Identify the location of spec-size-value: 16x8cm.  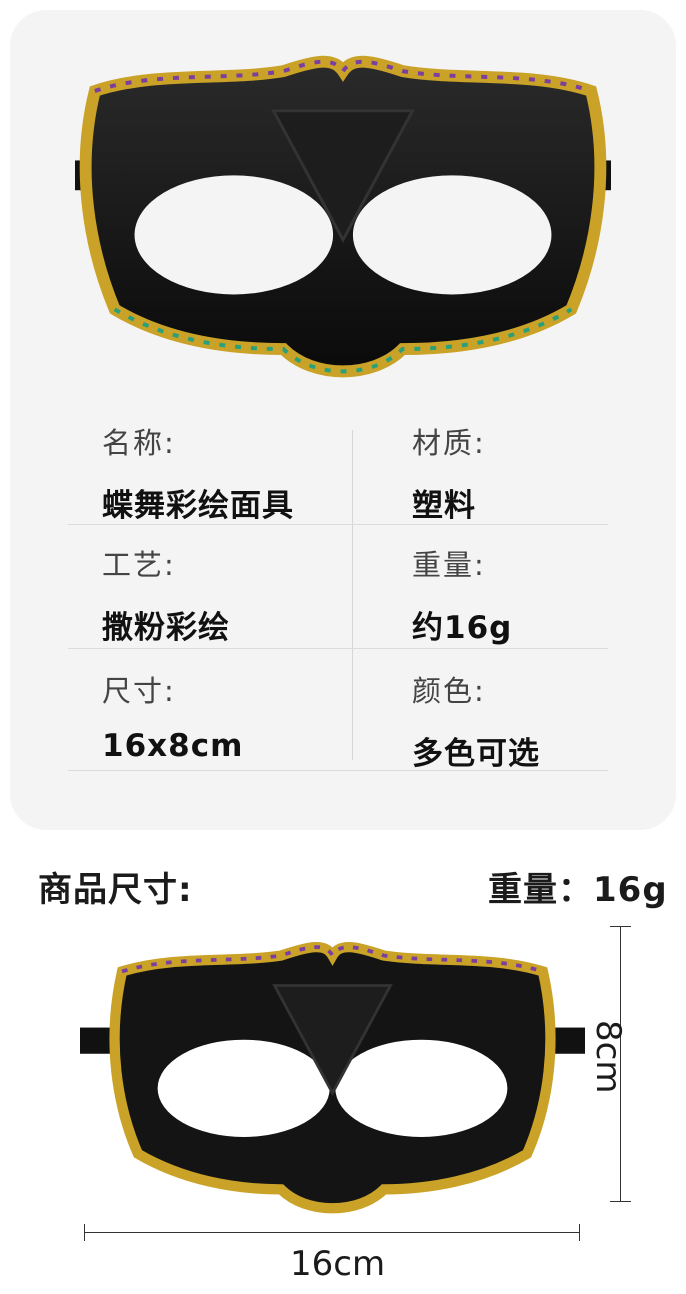
(173, 746).